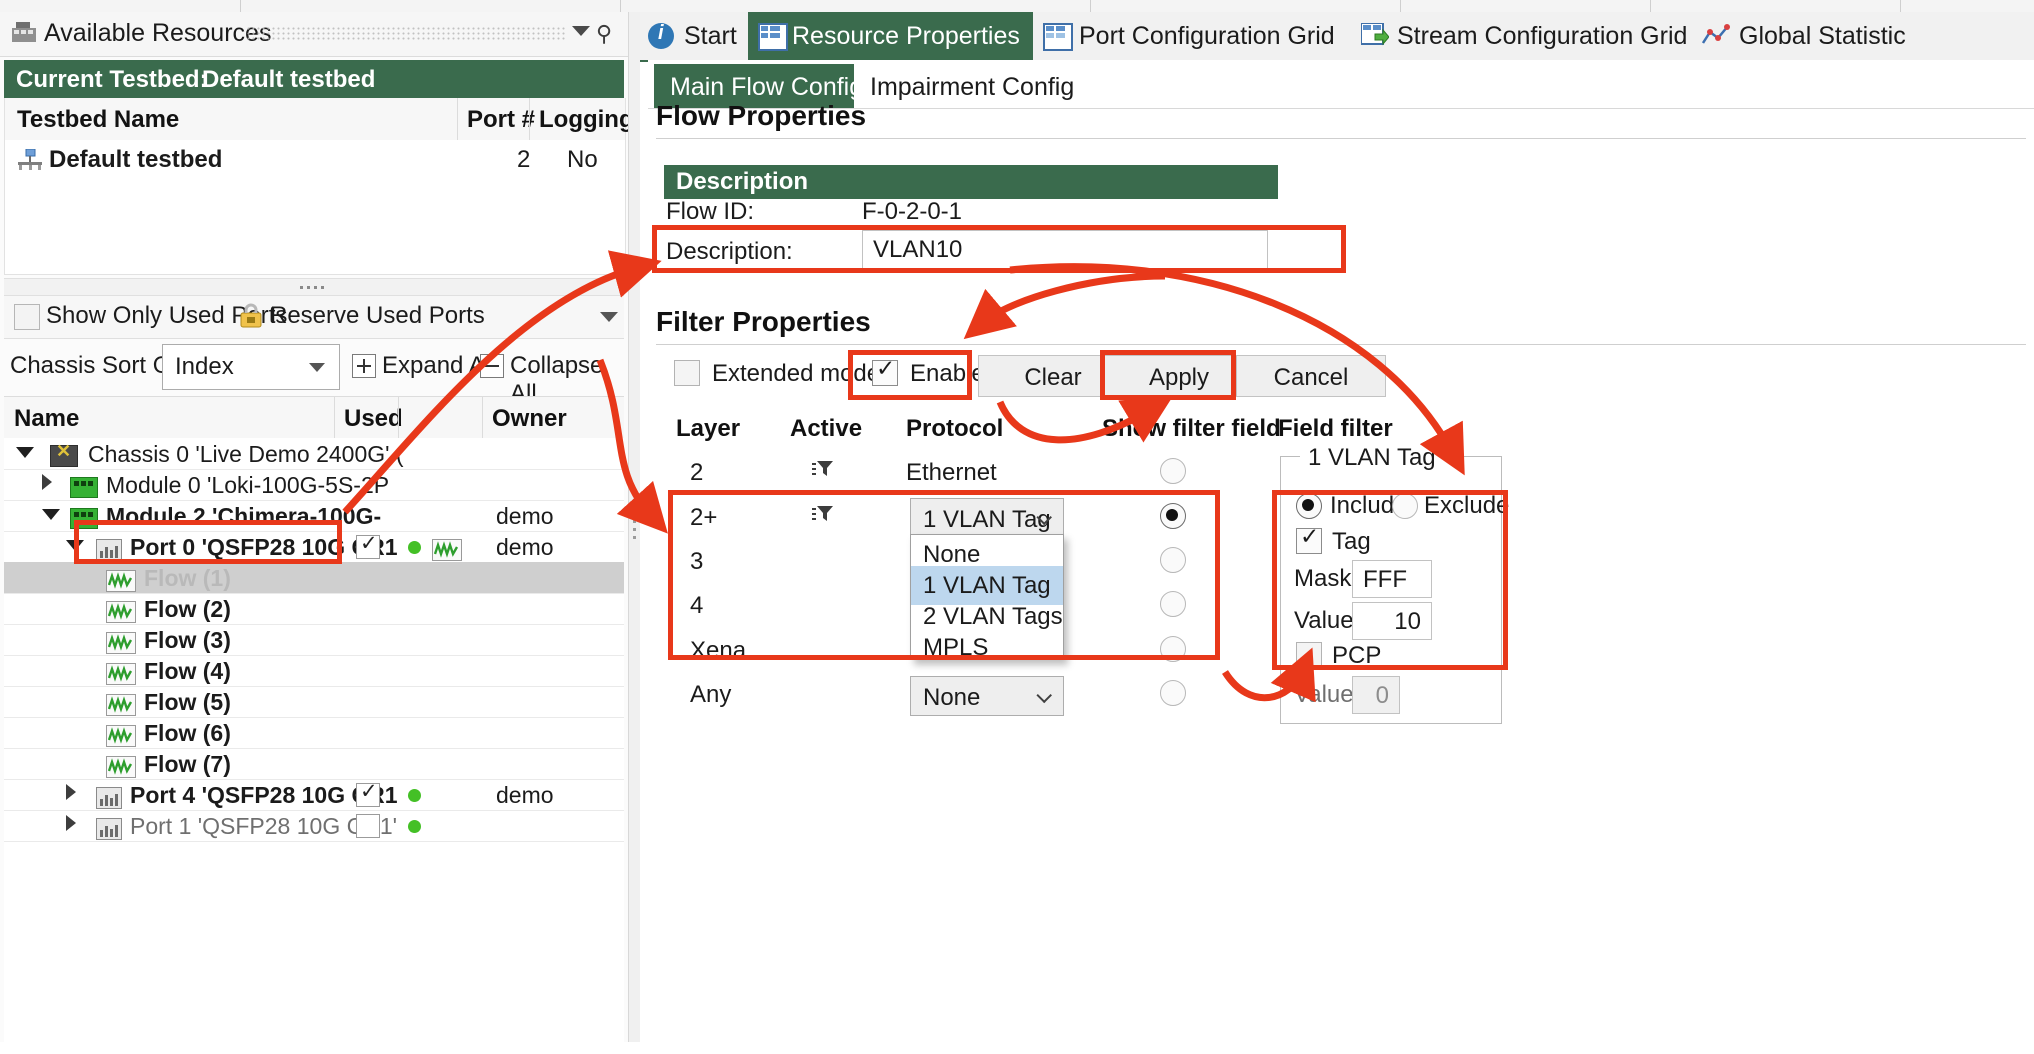  Describe the element at coordinates (364, 366) in the screenshot. I see `expand-all-icon` at that location.